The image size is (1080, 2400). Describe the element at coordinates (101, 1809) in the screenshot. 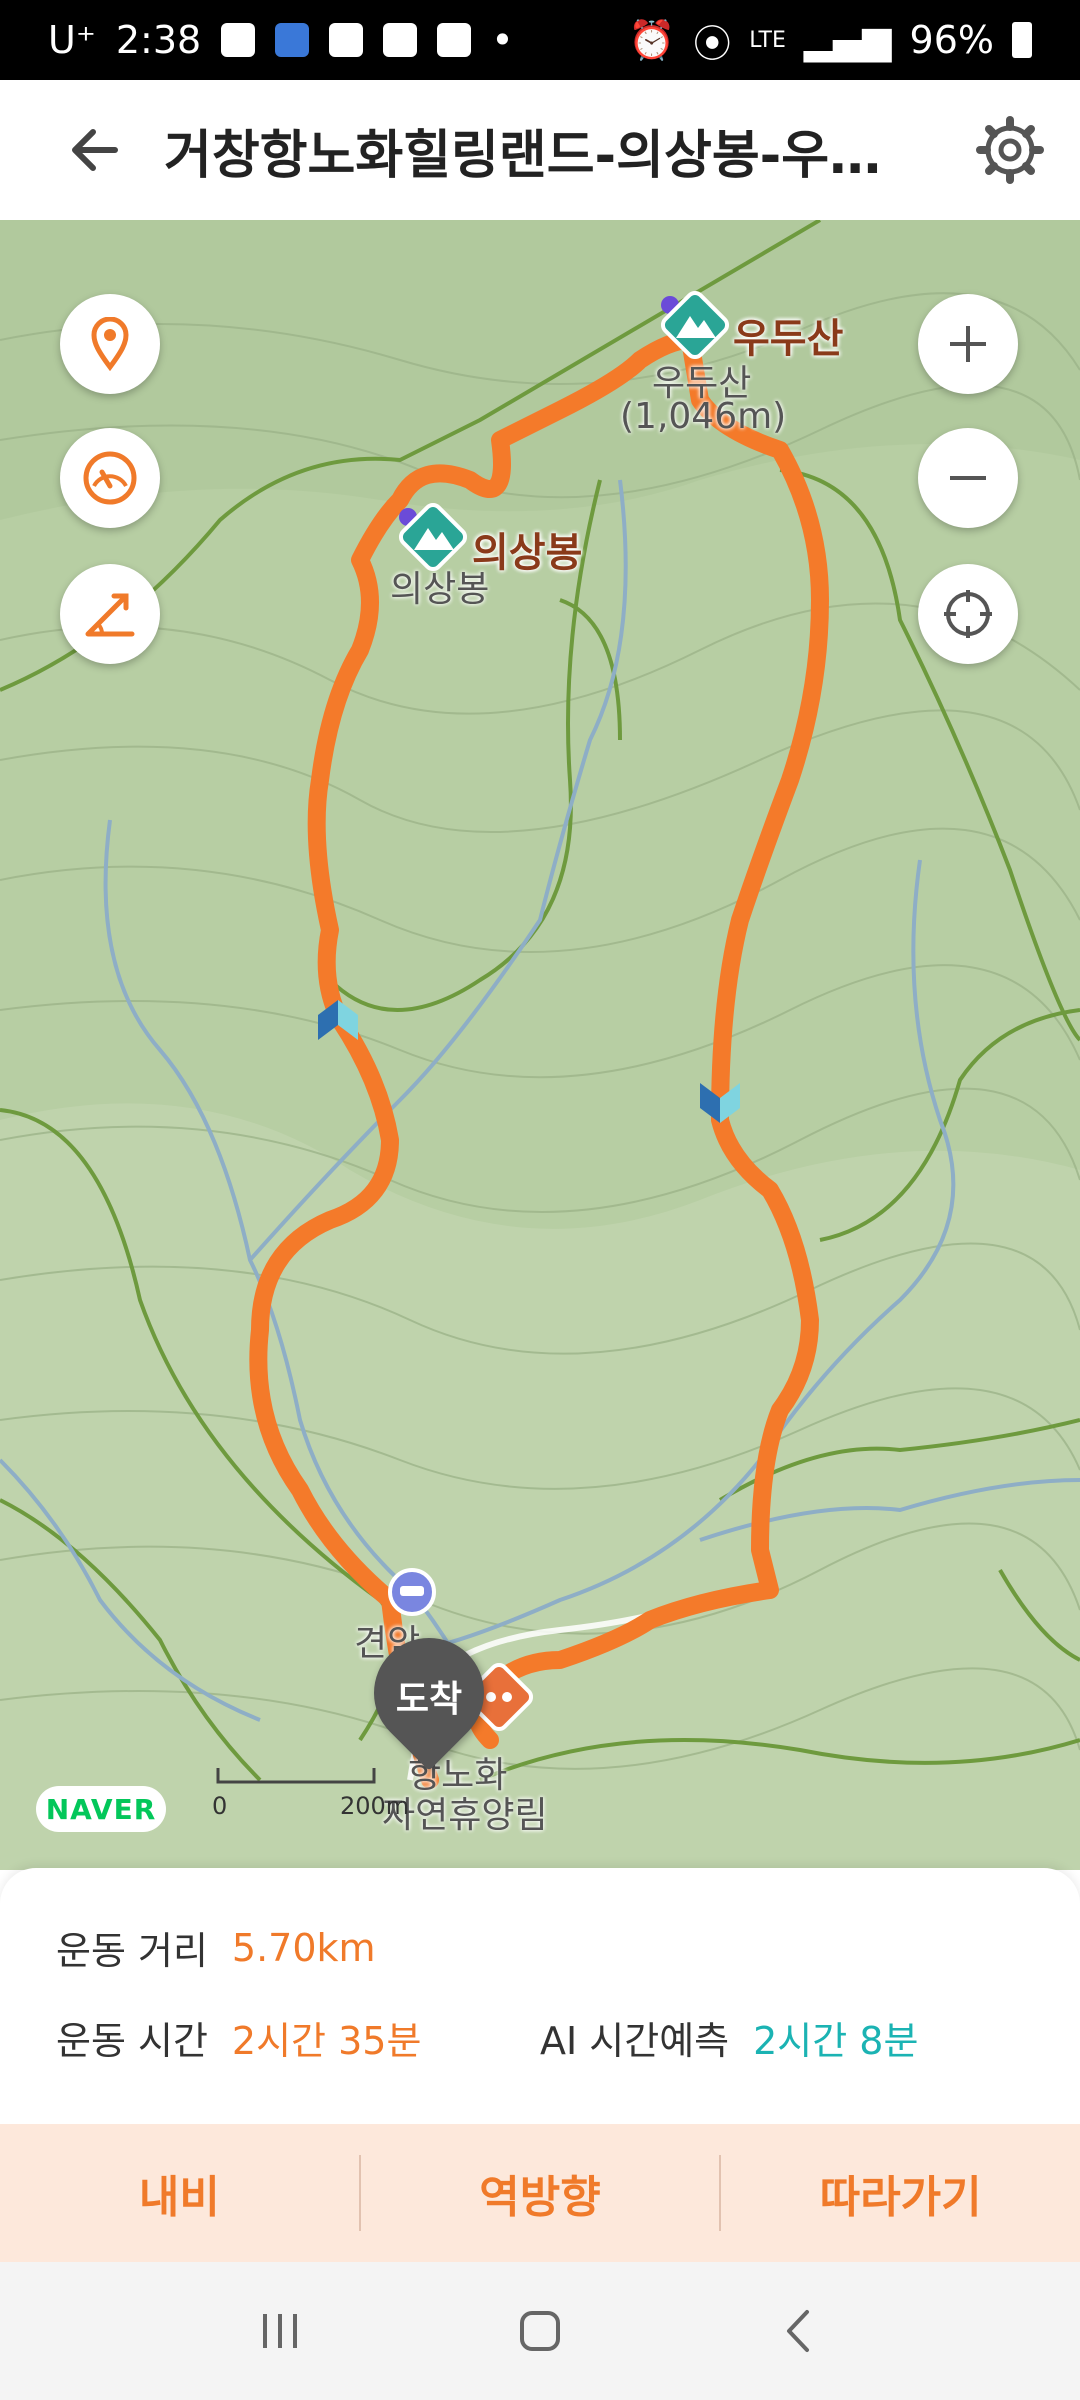

I see `naver-logo: NAVER` at that location.